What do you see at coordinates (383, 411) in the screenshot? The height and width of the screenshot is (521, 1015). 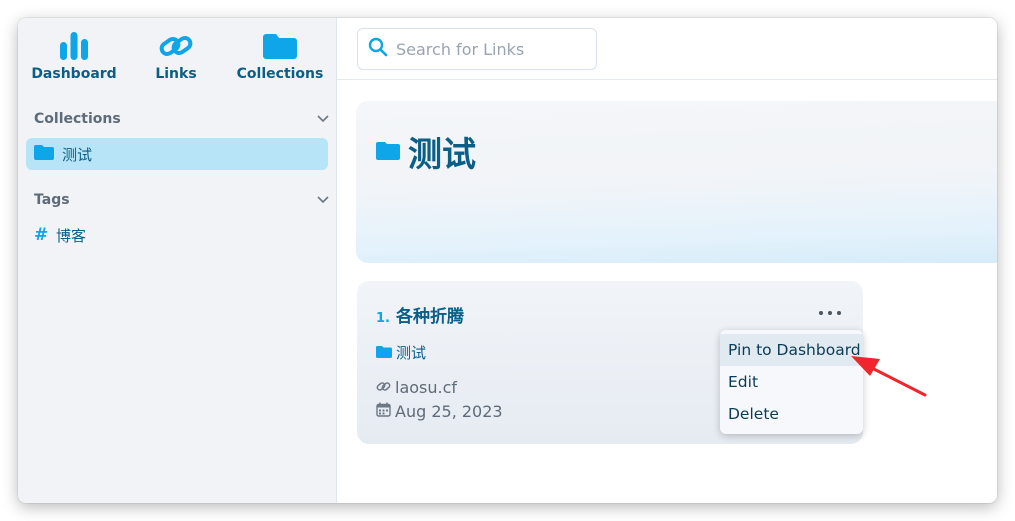 I see `calendar-icon` at bounding box center [383, 411].